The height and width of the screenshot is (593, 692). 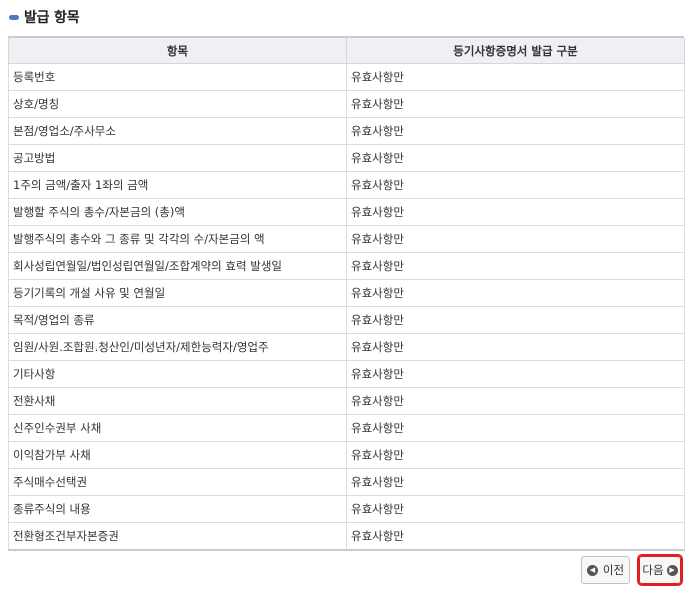 I want to click on cell-item: 회사성립연월일/법인성립연월일/조합계약의 효력 발생일, so click(x=177, y=266).